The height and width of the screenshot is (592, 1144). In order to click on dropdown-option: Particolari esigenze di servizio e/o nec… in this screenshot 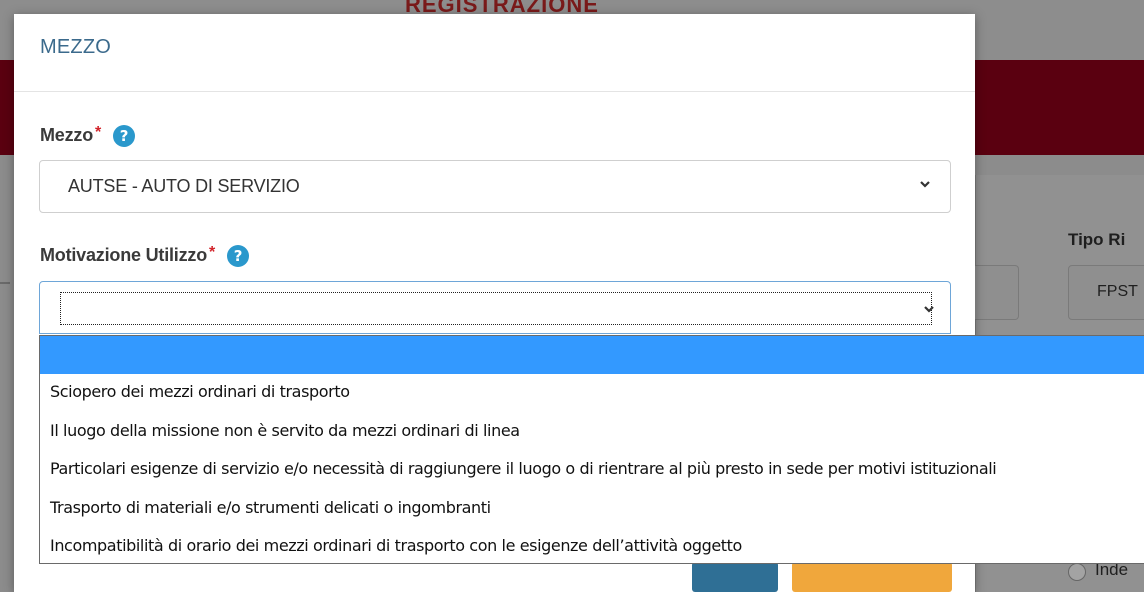, I will do `click(592, 470)`.